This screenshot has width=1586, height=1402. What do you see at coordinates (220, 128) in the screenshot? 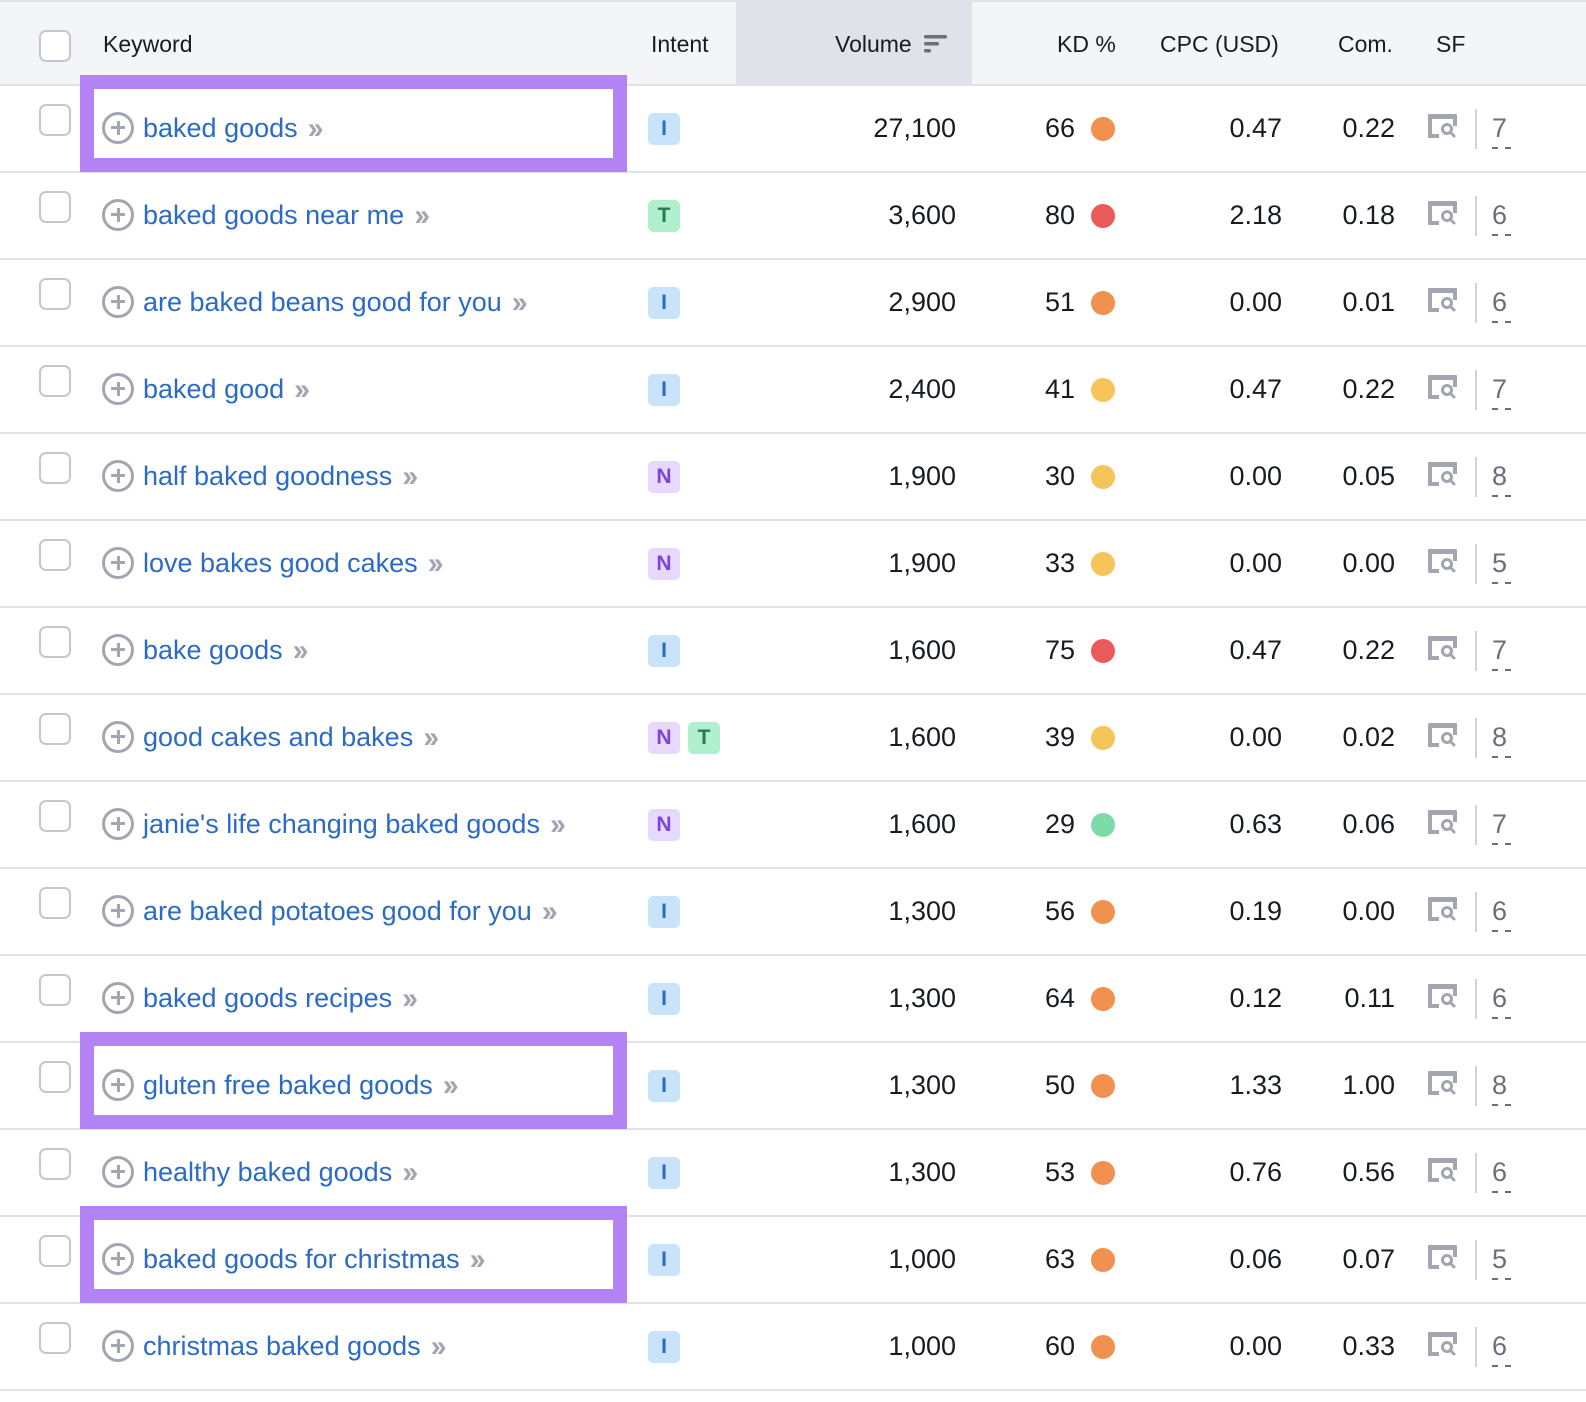
I see `keyword-link: baked goods` at bounding box center [220, 128].